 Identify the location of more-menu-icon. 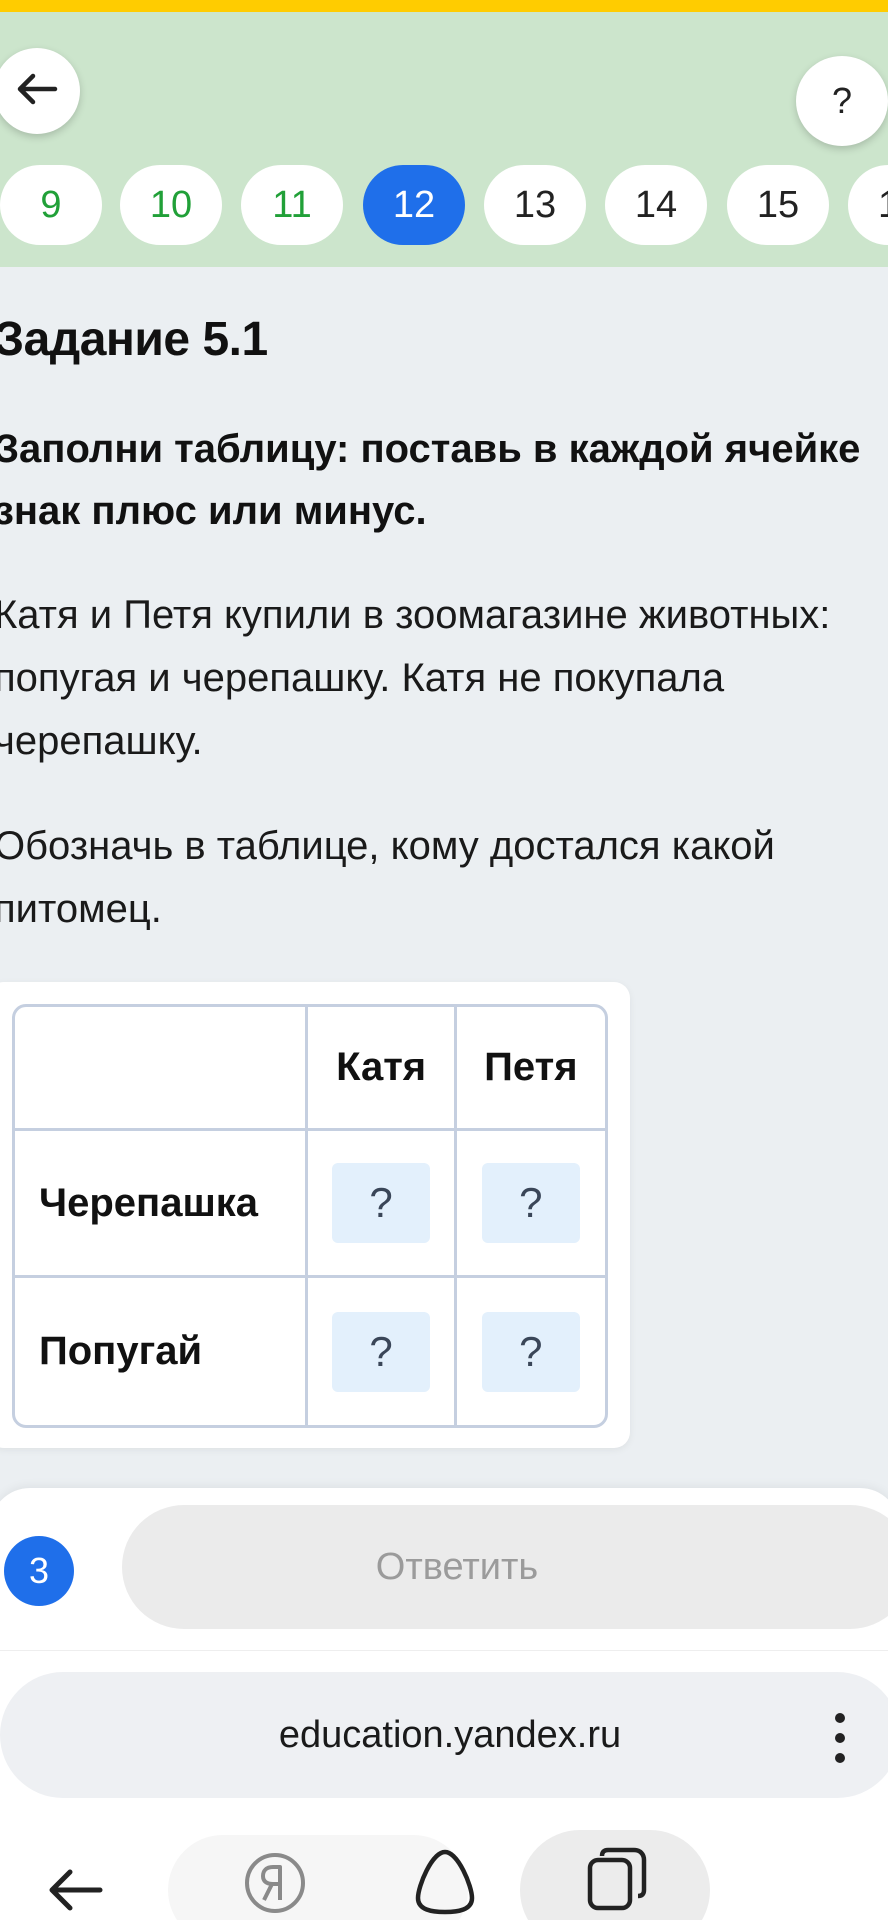
(840, 1738).